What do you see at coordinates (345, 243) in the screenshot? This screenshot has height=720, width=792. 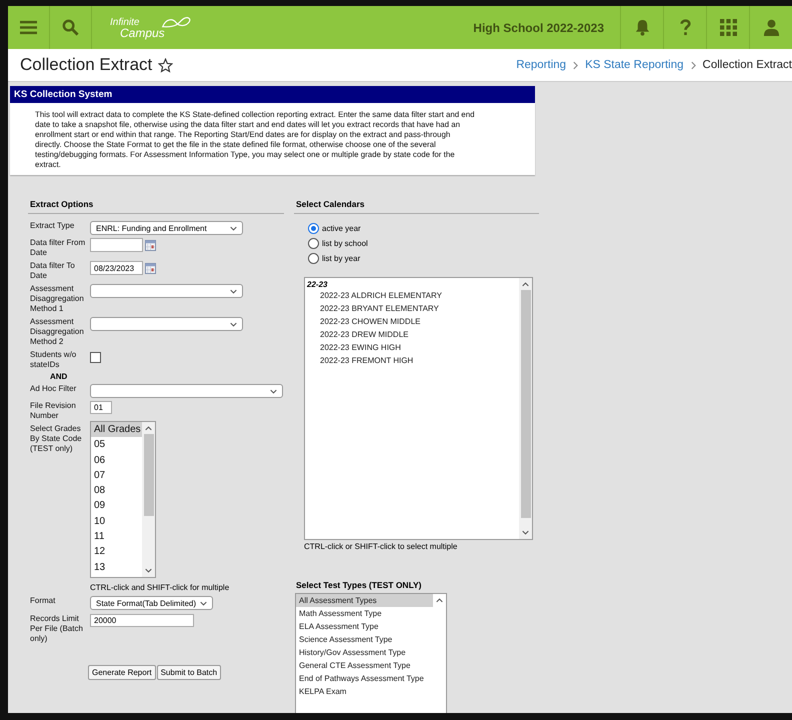 I see `radio-label: list by school` at bounding box center [345, 243].